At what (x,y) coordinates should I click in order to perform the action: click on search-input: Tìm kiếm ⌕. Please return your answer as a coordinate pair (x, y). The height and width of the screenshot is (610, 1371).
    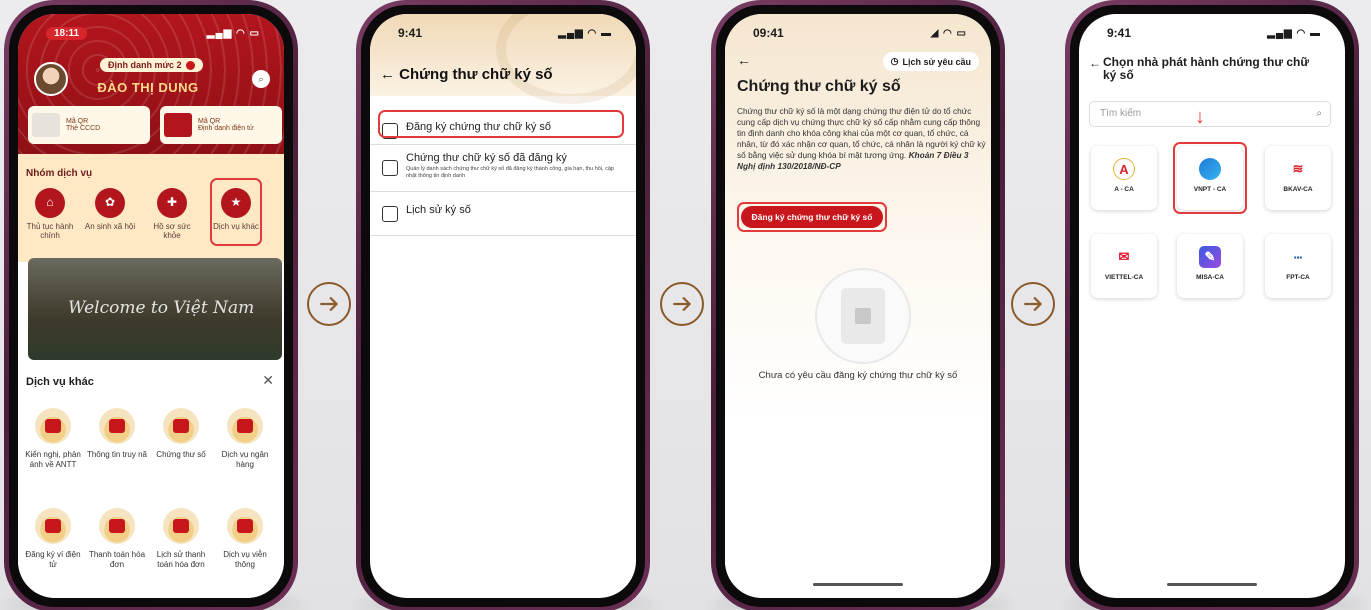
    Looking at the image, I should click on (1210, 114).